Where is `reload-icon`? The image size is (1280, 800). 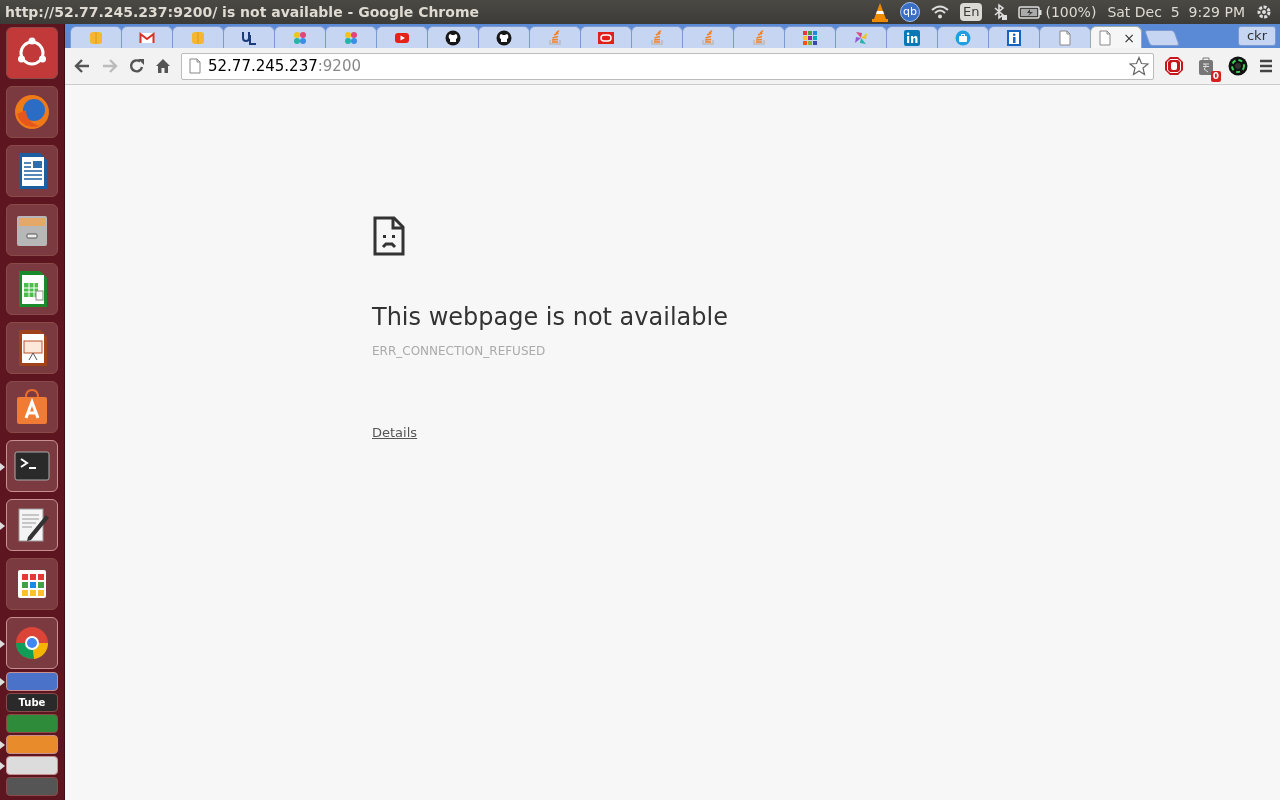 reload-icon is located at coordinates (137, 66).